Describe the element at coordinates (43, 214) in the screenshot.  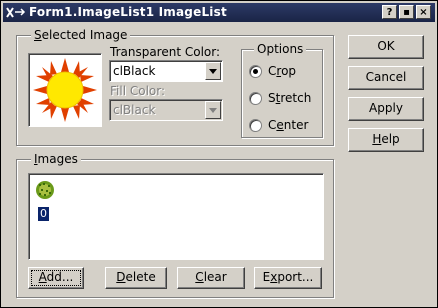
I see `image-index-label: 0` at that location.